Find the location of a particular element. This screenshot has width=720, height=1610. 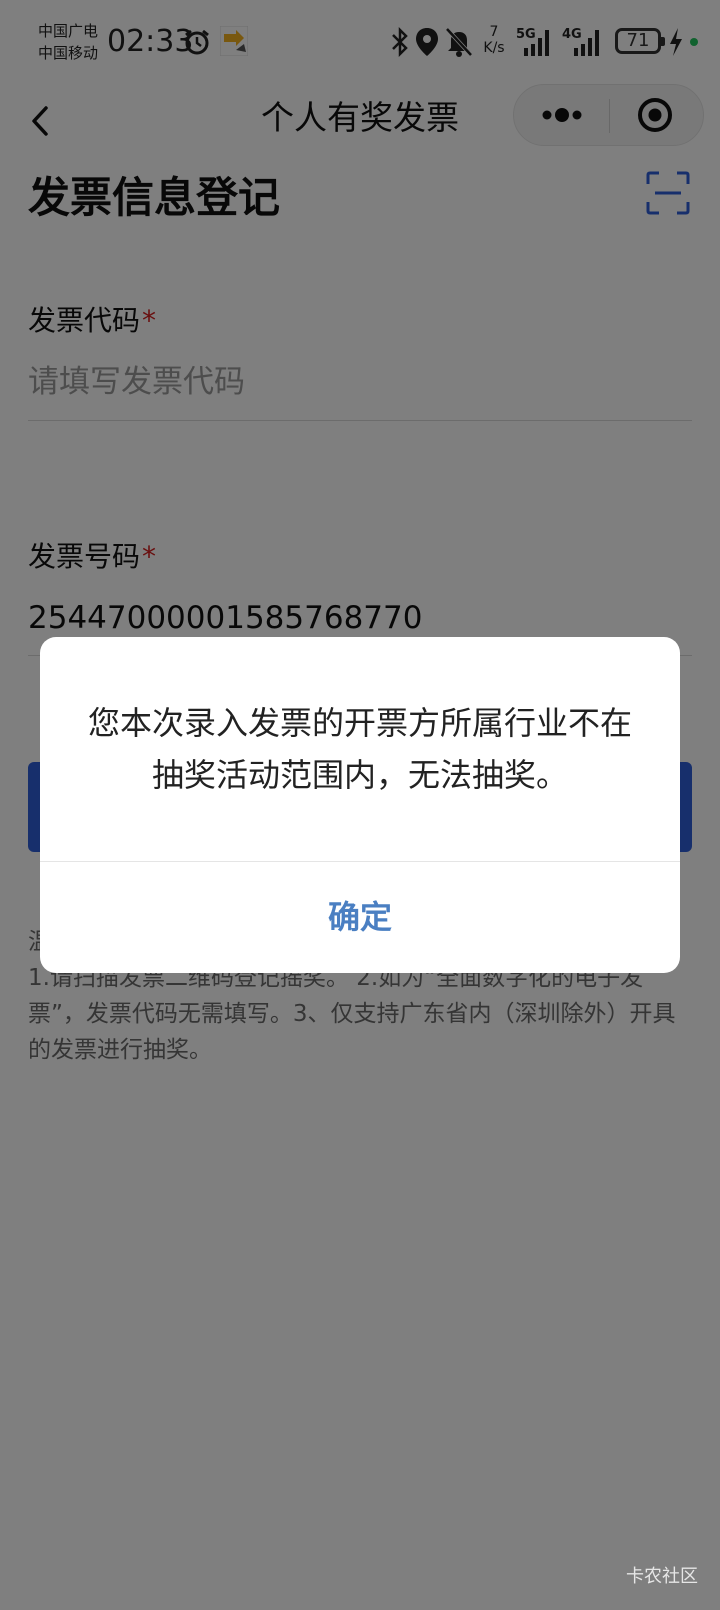

watermark: 卡农社区 is located at coordinates (662, 1576).